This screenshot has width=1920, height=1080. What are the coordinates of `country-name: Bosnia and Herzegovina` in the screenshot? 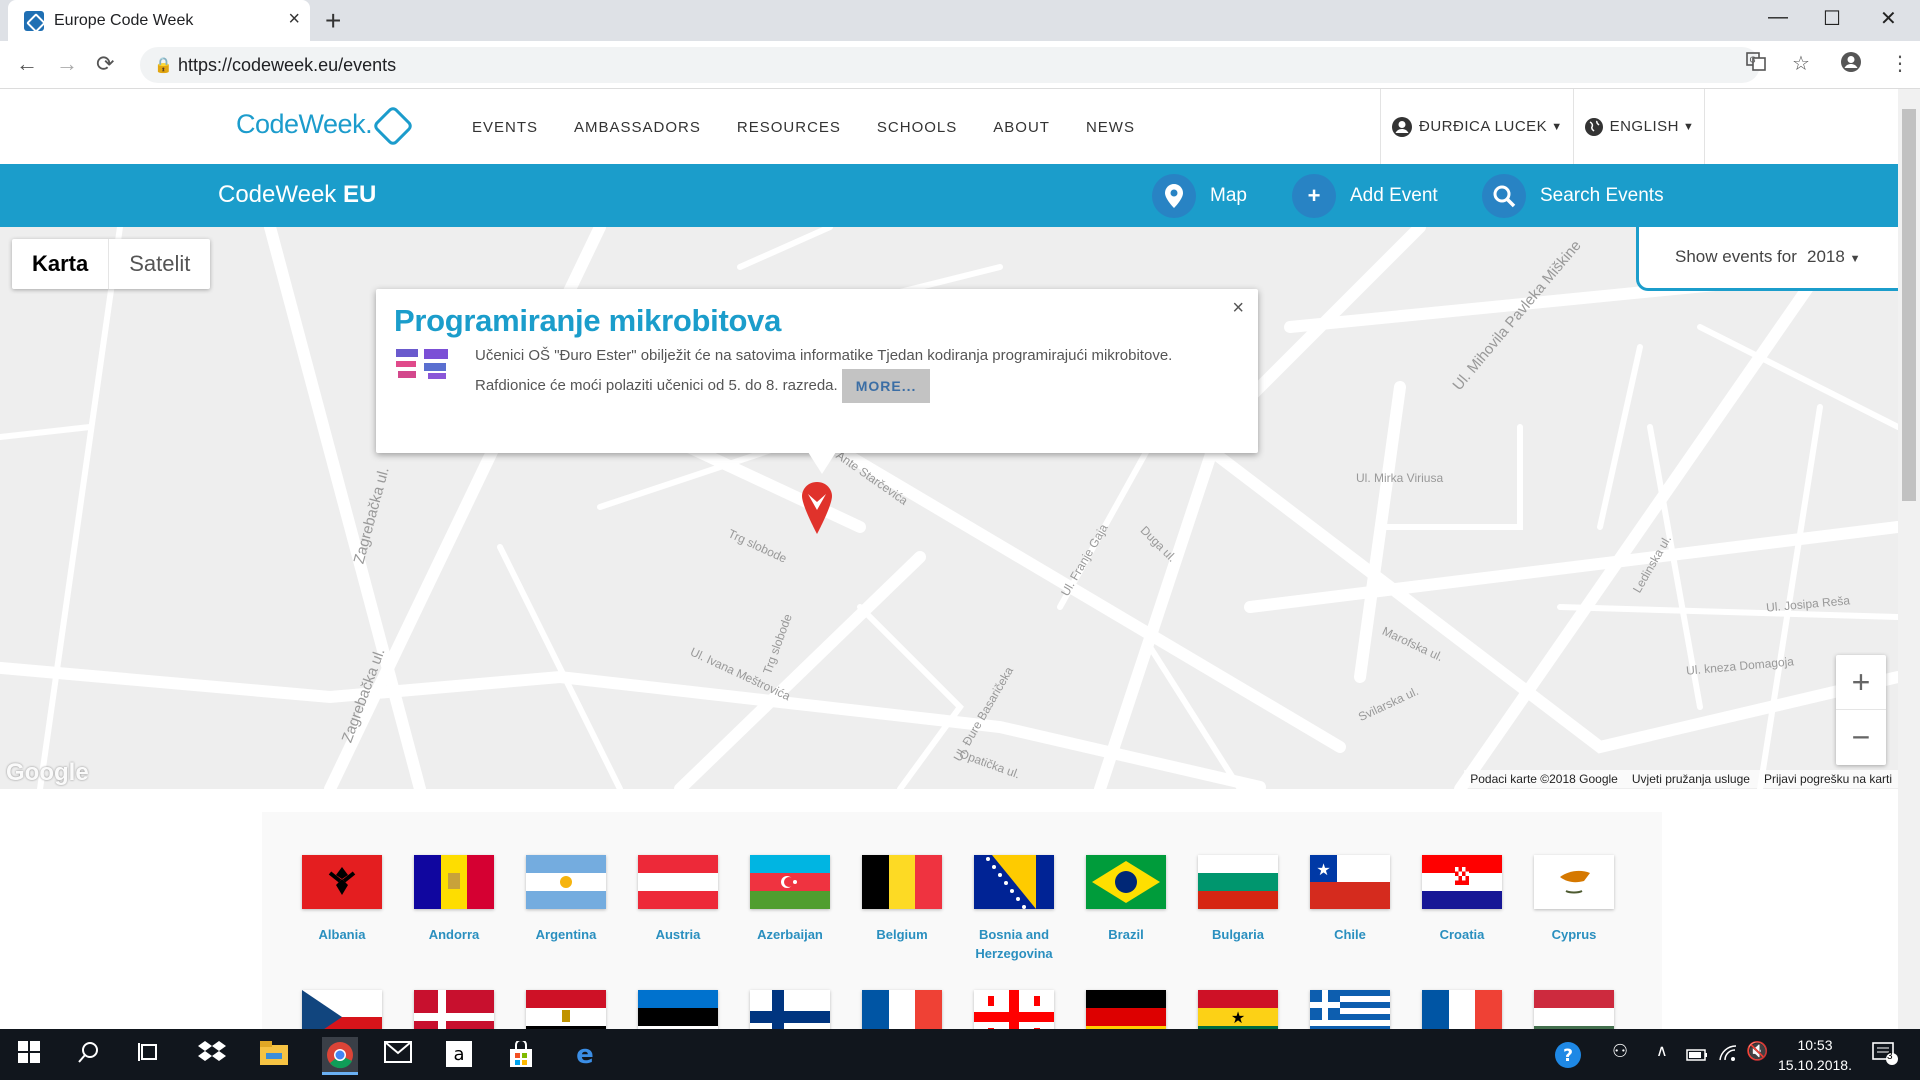 It's located at (1014, 944).